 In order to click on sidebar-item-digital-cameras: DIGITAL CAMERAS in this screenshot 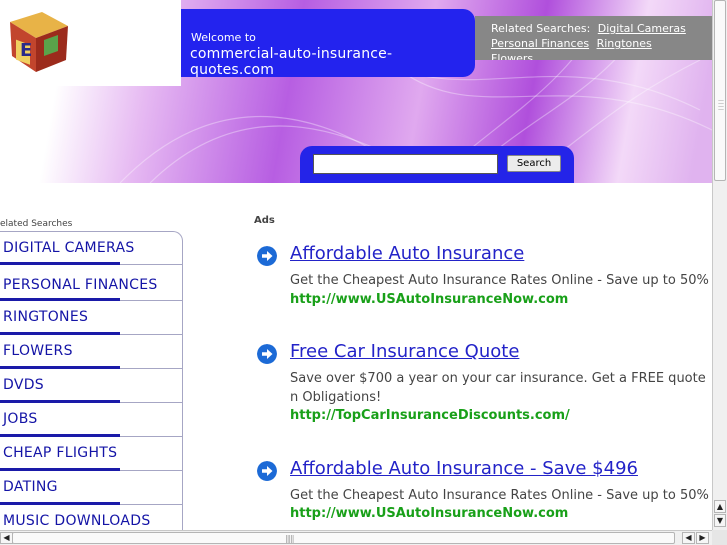, I will do `click(91, 248)`.